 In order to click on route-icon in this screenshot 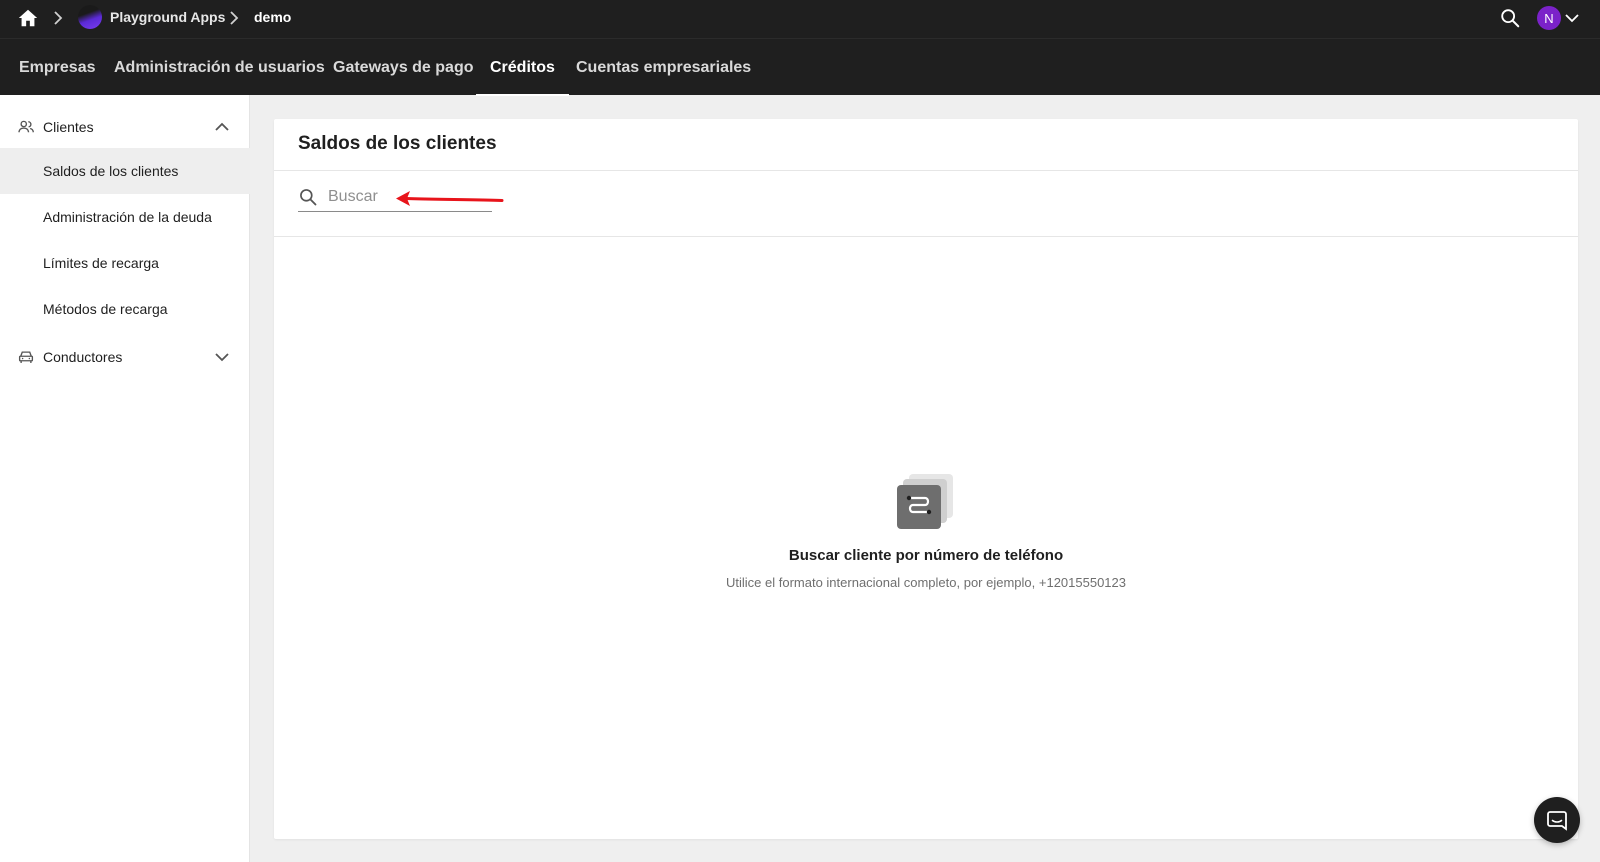, I will do `click(925, 501)`.